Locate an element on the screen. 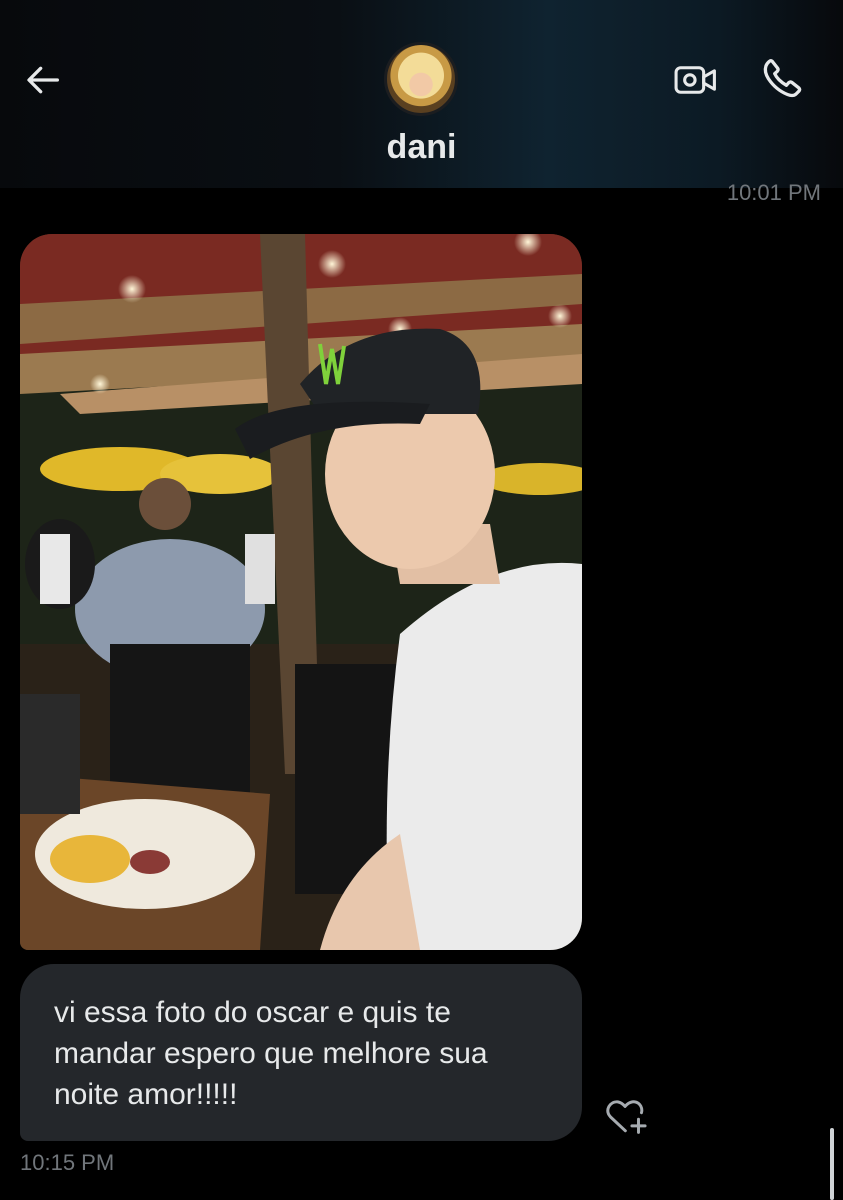 The height and width of the screenshot is (1200, 843). arrow-left-icon is located at coordinates (43, 80).